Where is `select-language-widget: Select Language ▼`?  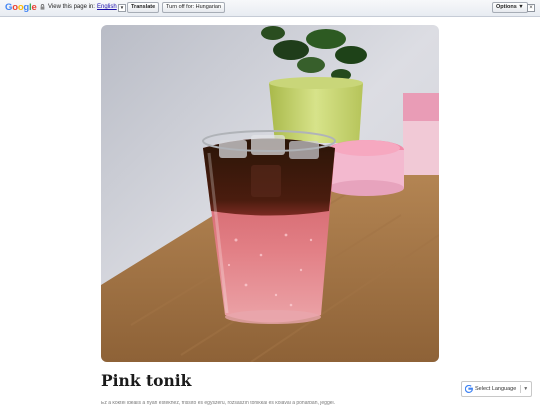
select-language-widget: Select Language ▼ is located at coordinates (496, 389).